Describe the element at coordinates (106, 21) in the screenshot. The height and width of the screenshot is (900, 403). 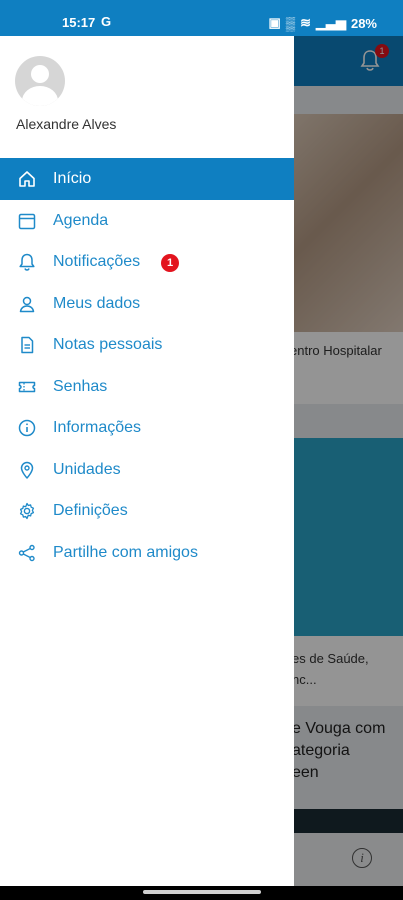
I see `carrier-icon: G` at that location.